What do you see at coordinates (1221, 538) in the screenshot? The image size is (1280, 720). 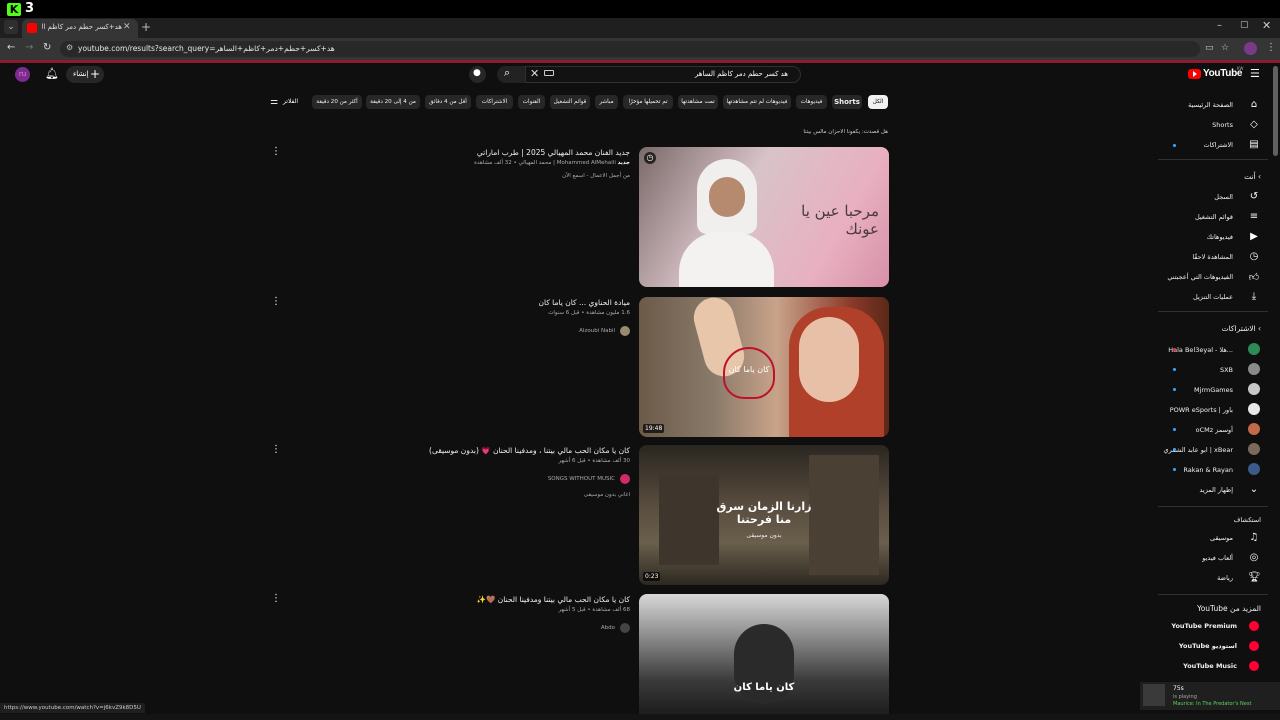 I see `sidebar-item-music: موسيقى` at bounding box center [1221, 538].